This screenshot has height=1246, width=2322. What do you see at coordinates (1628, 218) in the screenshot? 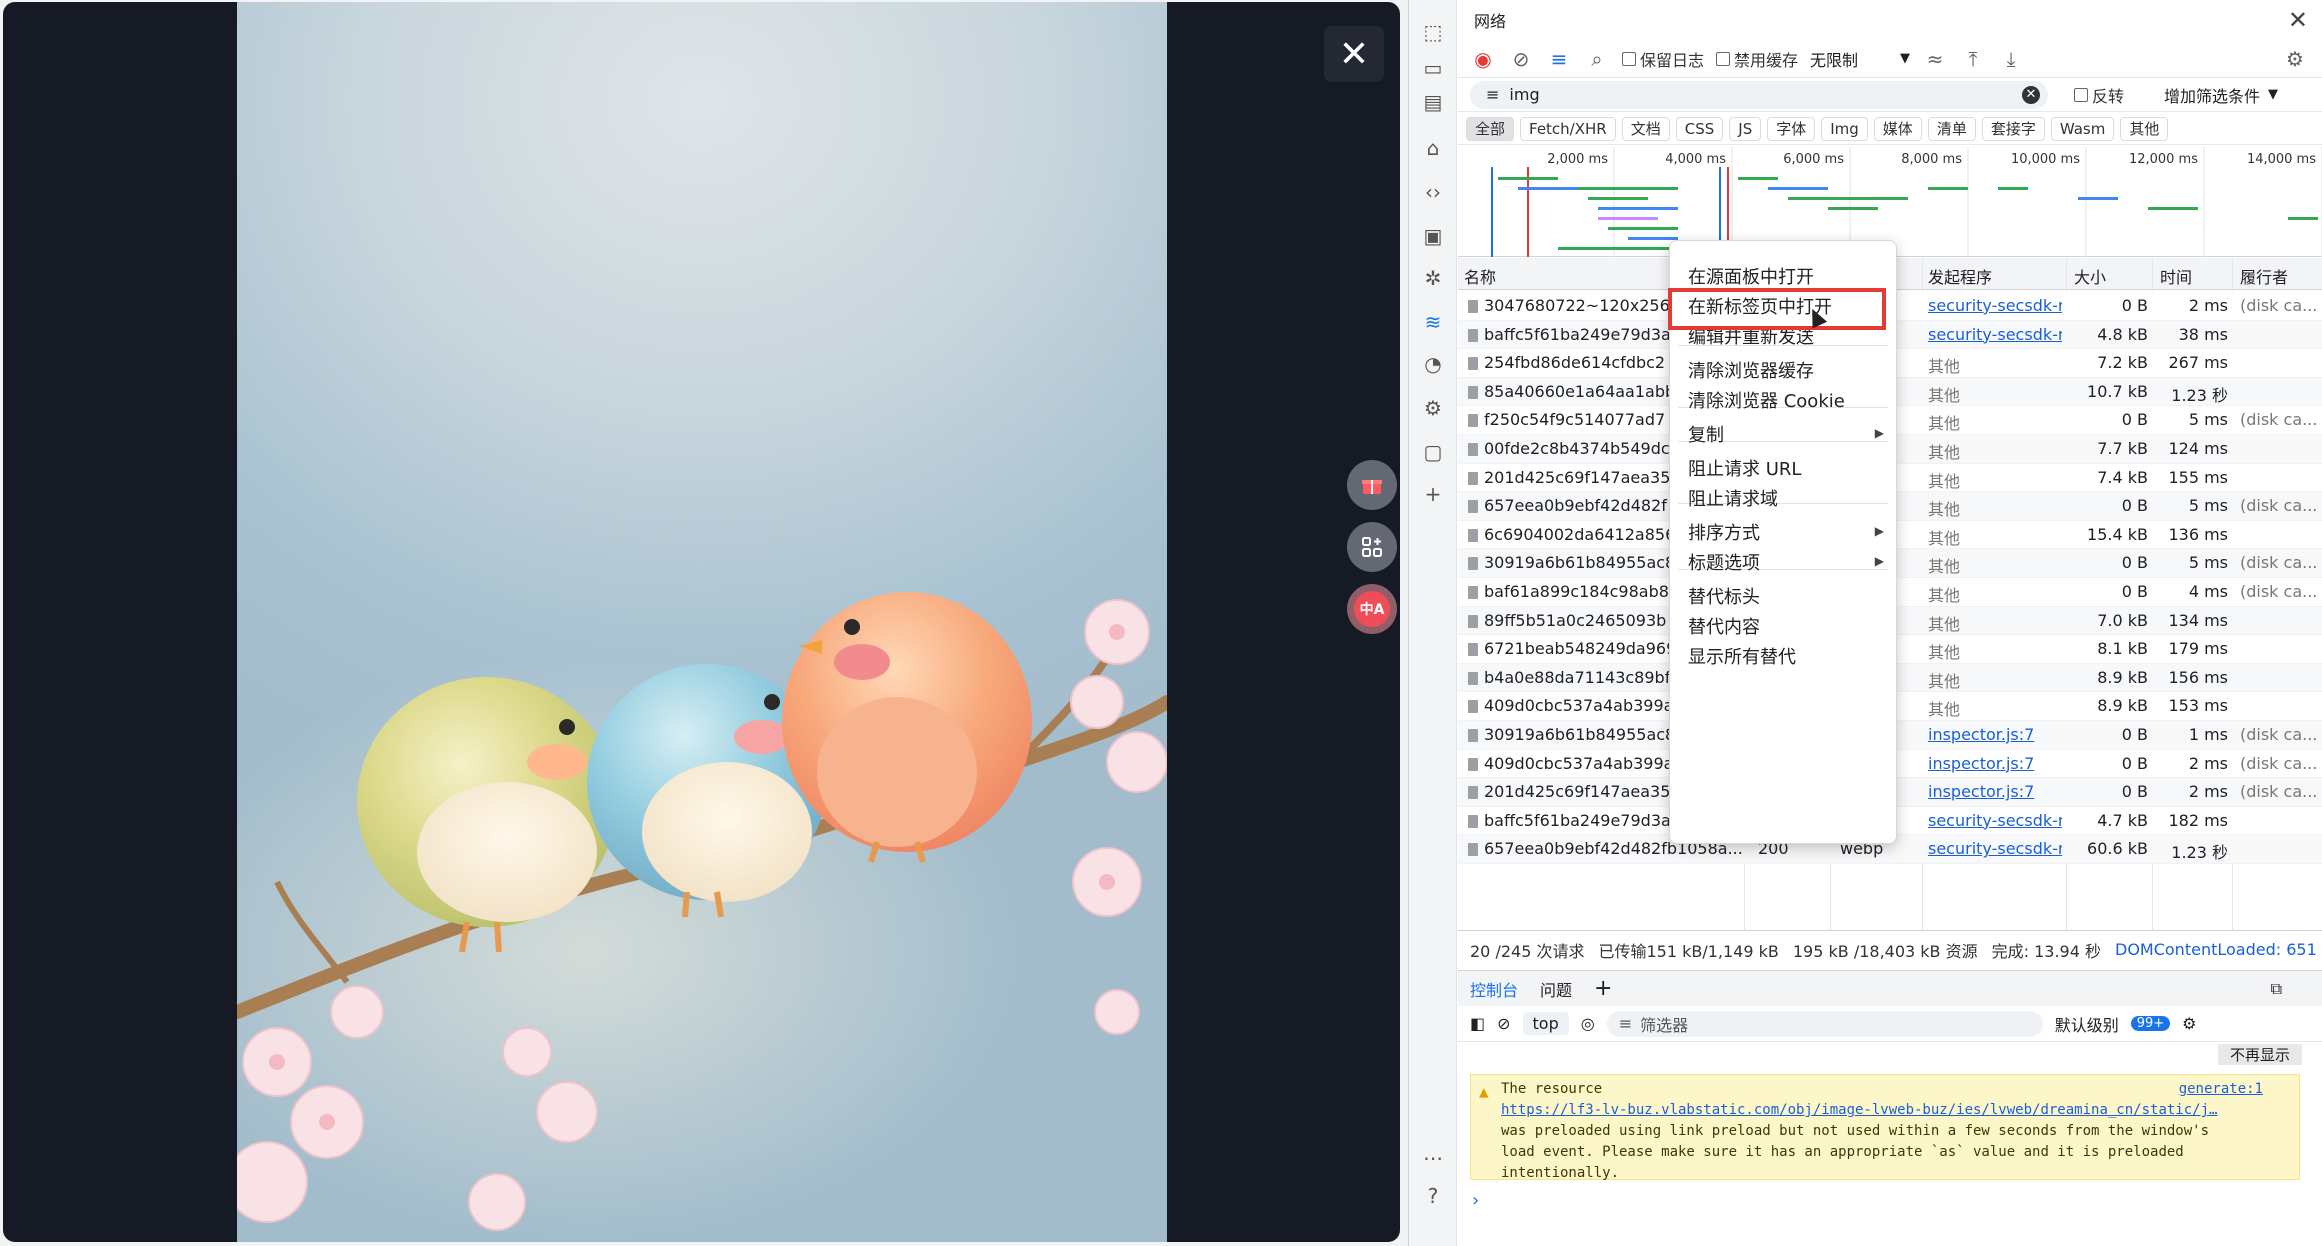
I see `timeline-bar` at bounding box center [1628, 218].